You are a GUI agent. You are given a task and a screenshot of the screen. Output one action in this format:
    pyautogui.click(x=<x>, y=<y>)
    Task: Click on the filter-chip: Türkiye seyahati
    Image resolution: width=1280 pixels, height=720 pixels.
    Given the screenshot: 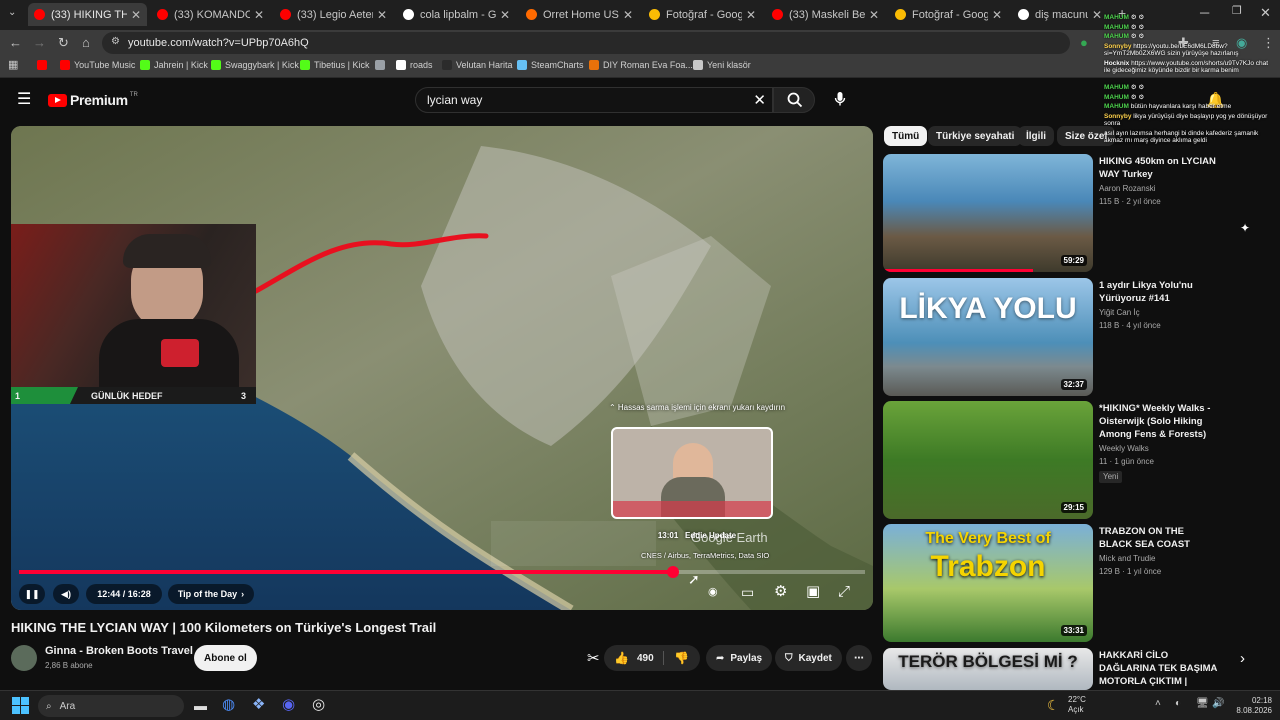 What is the action you would take?
    pyautogui.click(x=975, y=136)
    